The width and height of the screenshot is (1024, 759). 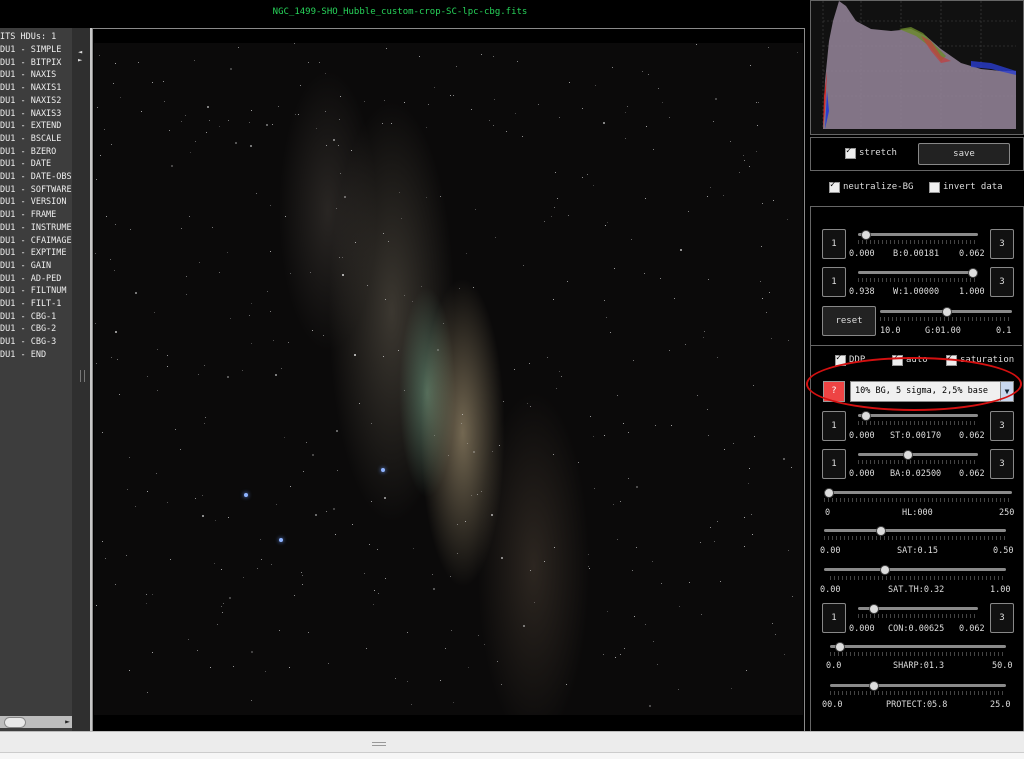 I want to click on collapse-arrows-icon: ◄ ►, so click(x=80, y=56).